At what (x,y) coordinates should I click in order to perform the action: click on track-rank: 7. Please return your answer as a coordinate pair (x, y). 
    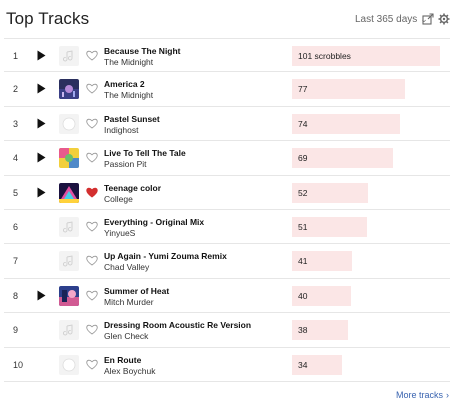
    Looking at the image, I should click on (16, 261).